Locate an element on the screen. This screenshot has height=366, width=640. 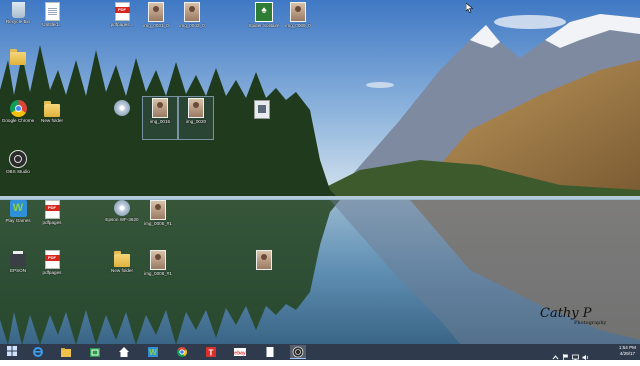
start-button is located at coordinates (12, 352).